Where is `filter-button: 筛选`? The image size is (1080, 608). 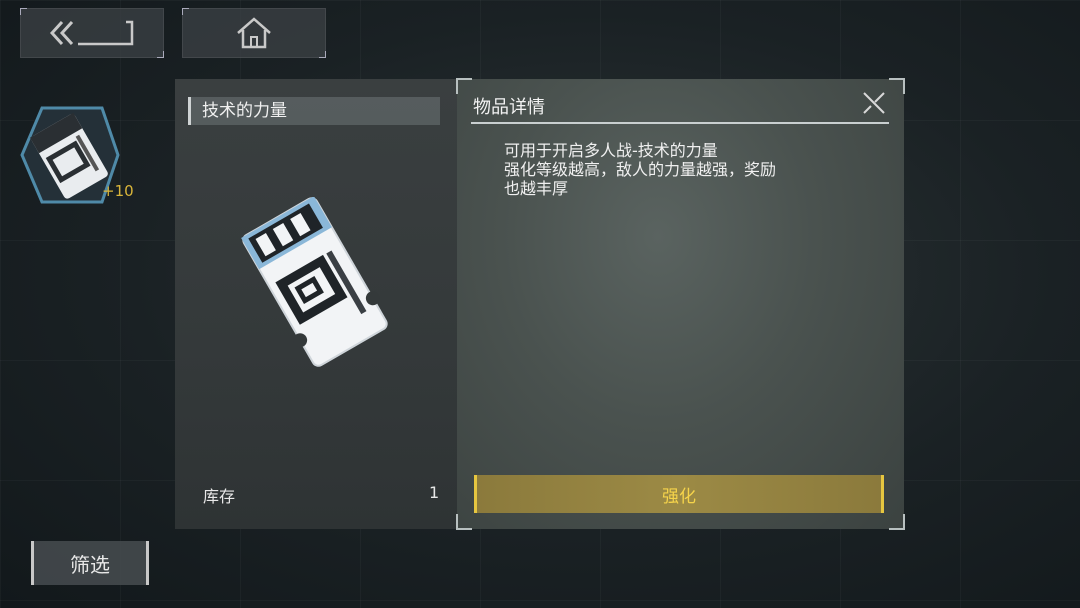 filter-button: 筛选 is located at coordinates (90, 563).